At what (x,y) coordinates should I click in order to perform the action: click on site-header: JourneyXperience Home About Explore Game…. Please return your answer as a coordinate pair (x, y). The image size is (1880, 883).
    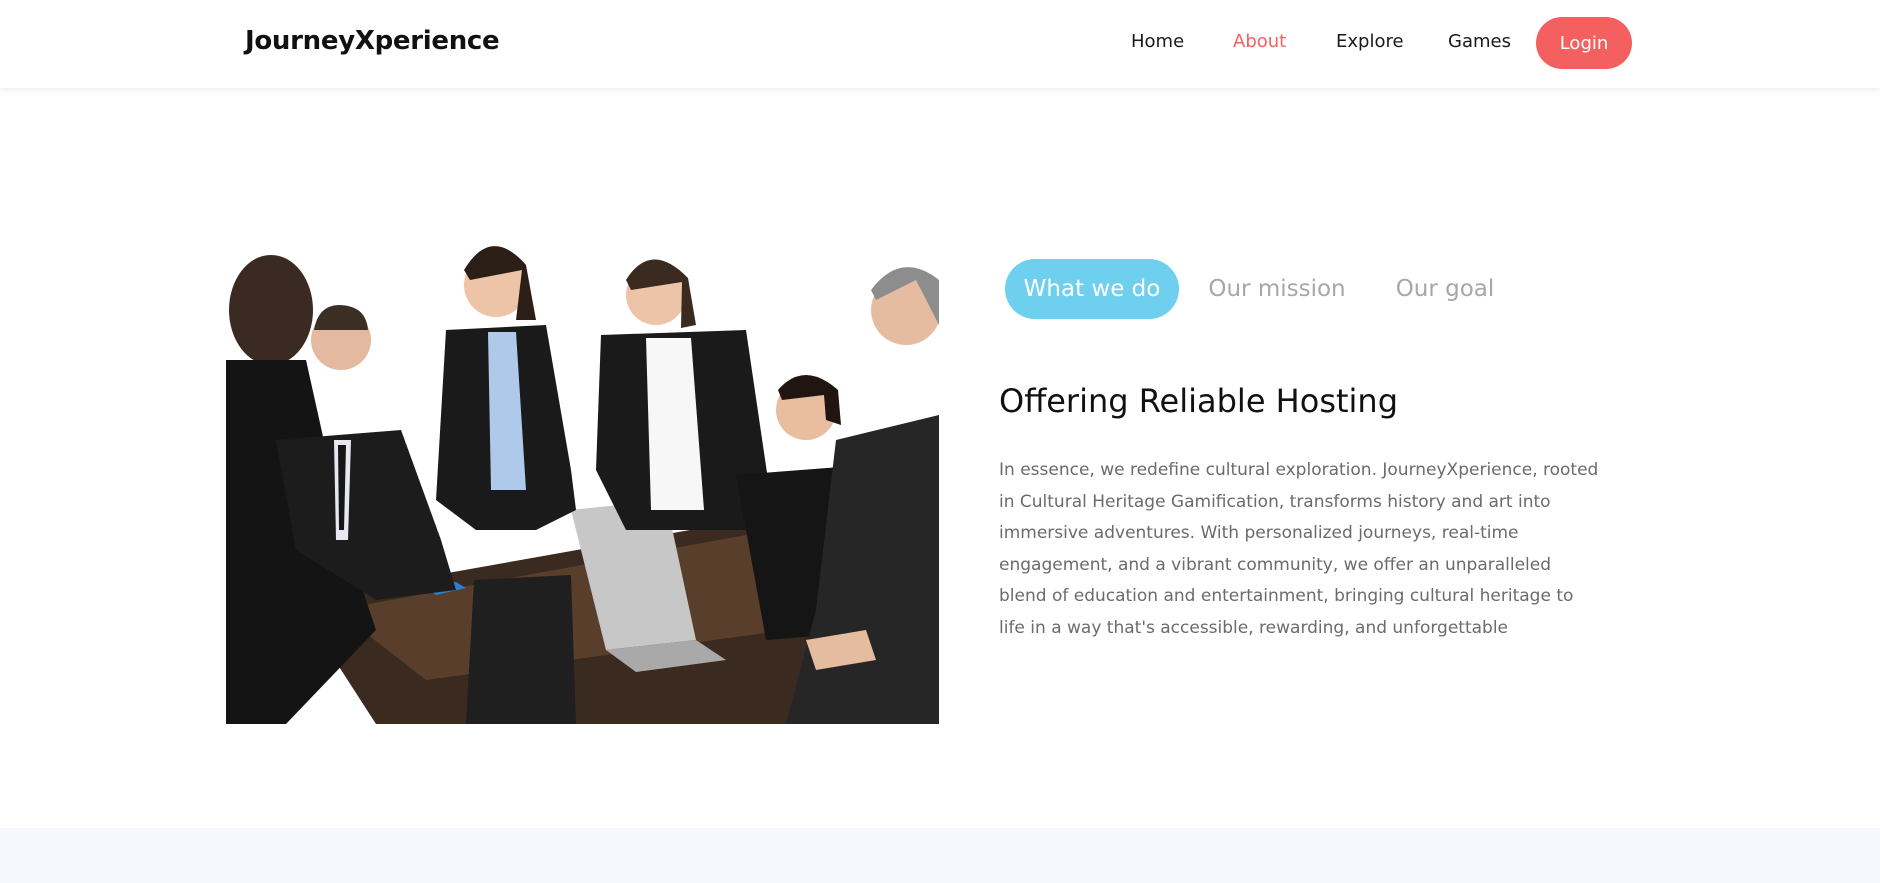
    Looking at the image, I should click on (940, 44).